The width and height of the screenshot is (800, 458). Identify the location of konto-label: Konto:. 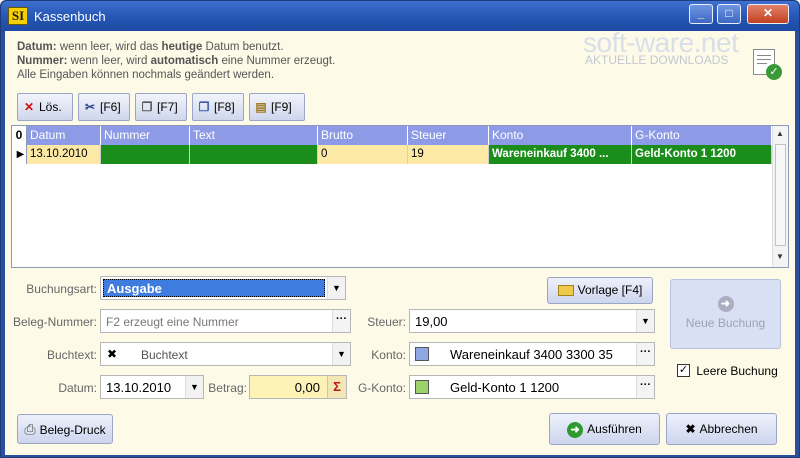
(388, 355).